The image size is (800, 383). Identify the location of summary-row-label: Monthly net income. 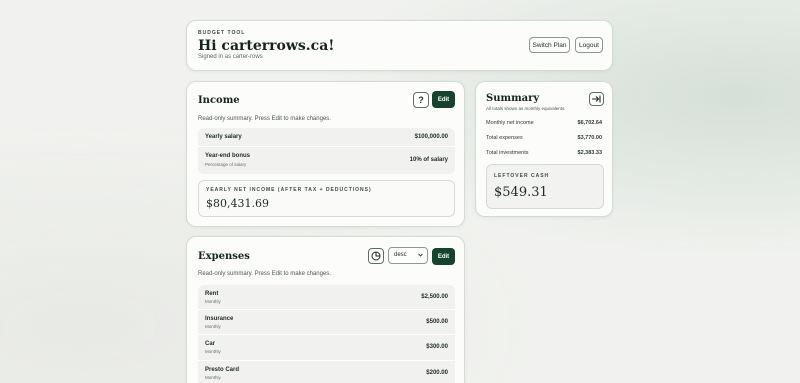
(510, 123).